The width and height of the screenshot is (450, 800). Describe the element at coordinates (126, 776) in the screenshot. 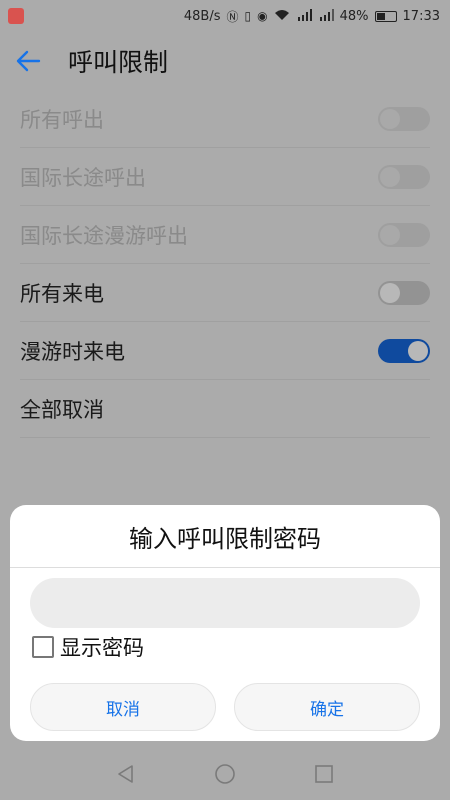

I see `nav-back-icon` at that location.